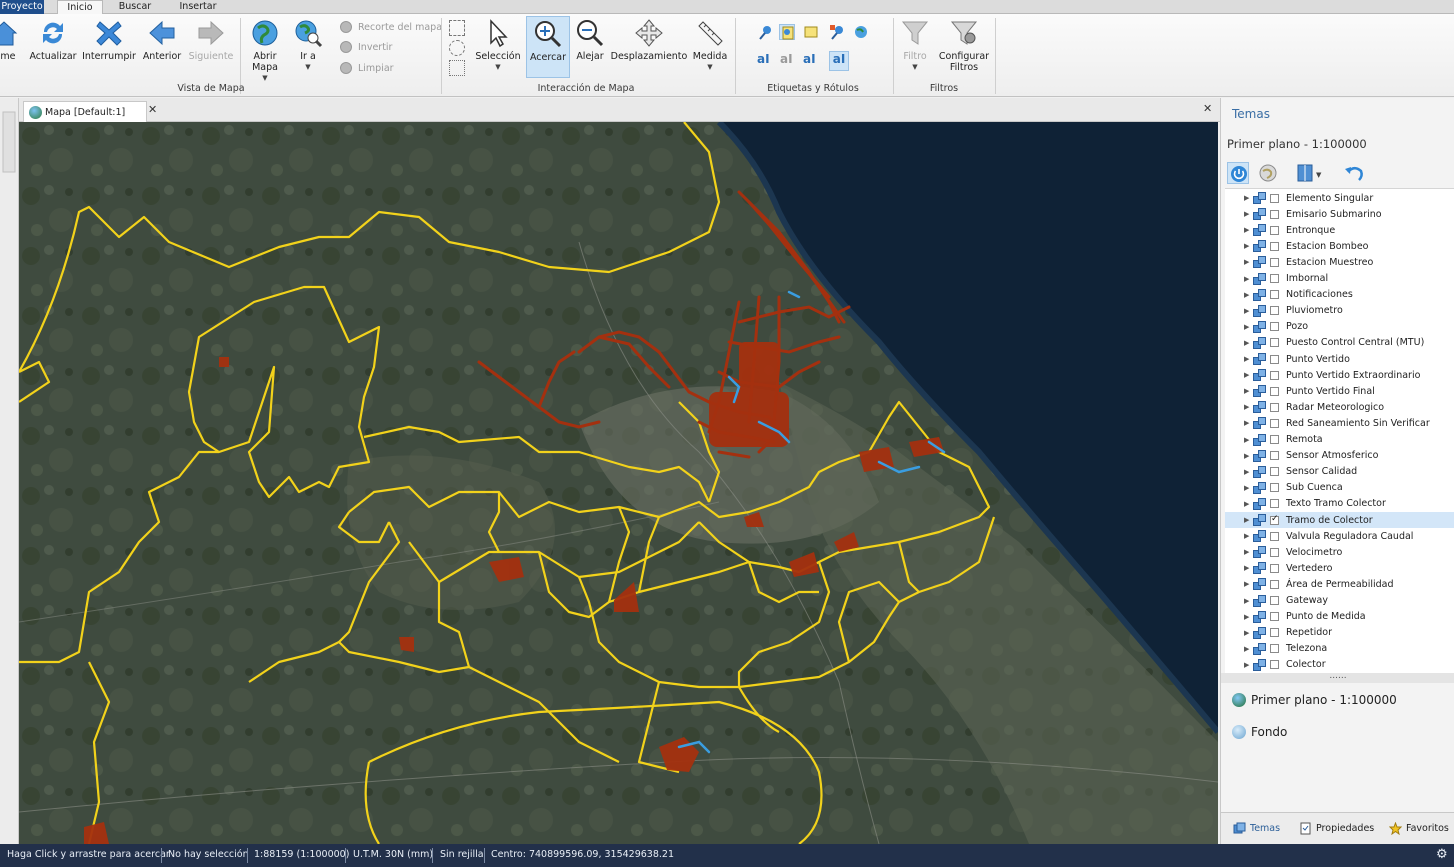  I want to click on select-button: Selección ▼, so click(498, 45).